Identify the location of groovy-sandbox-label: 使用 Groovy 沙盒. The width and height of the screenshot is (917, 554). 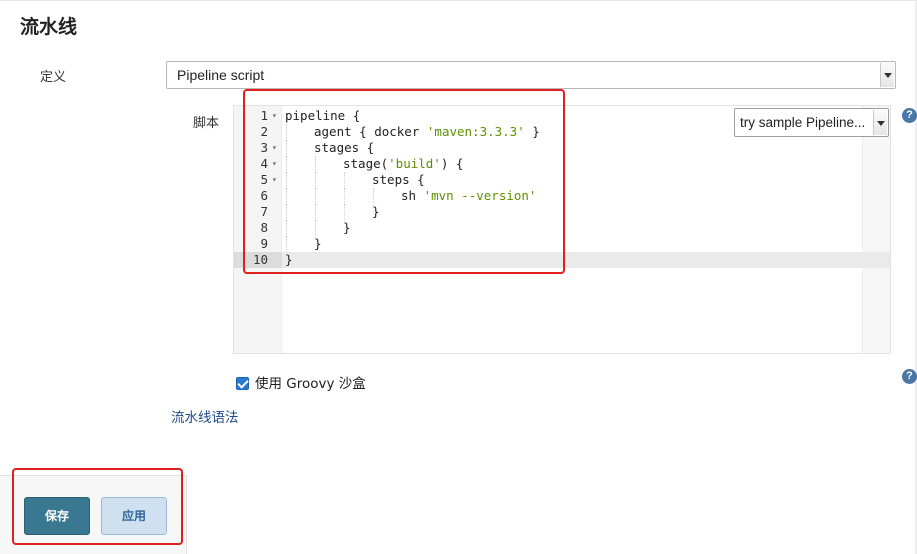
(310, 384).